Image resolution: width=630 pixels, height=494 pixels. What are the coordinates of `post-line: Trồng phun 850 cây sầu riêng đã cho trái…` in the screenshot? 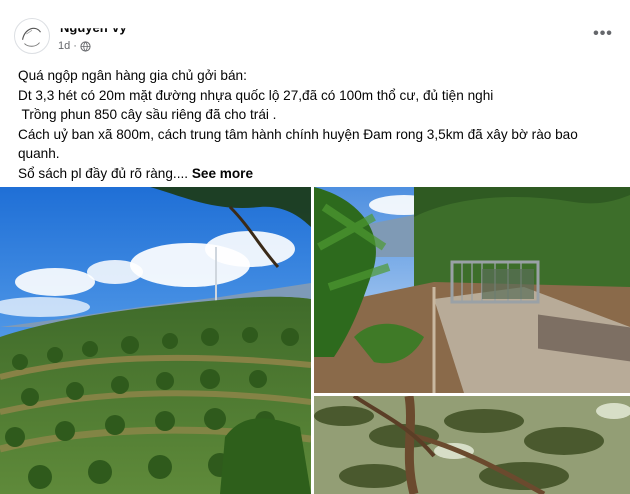 It's located at (147, 114).